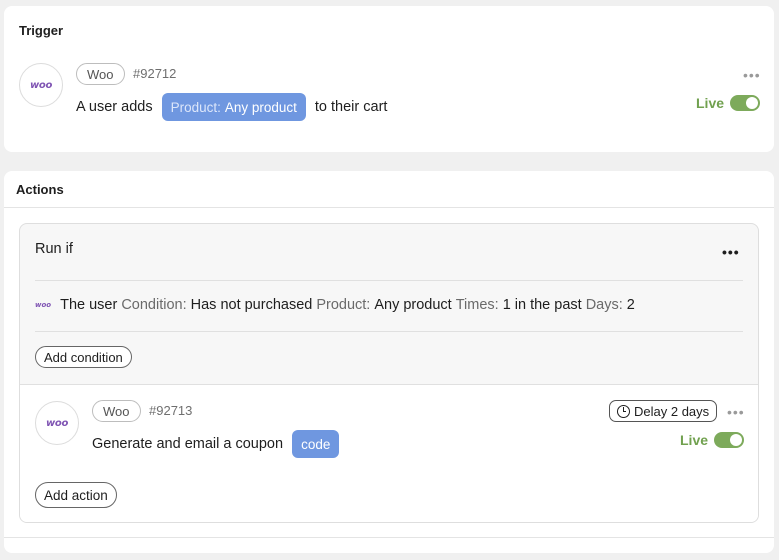  Describe the element at coordinates (54, 249) in the screenshot. I see `run-if-title: Run if` at that location.